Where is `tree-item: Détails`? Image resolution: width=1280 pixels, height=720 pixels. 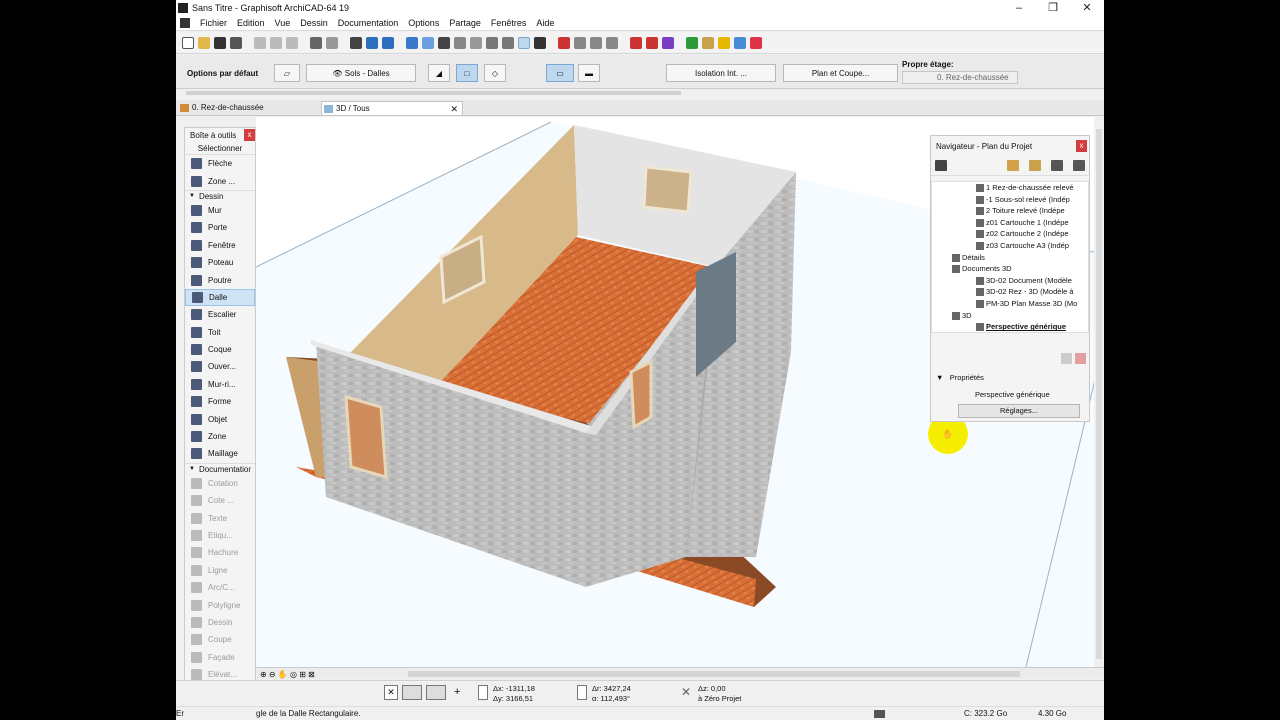
tree-item: Détails is located at coordinates (1010, 258).